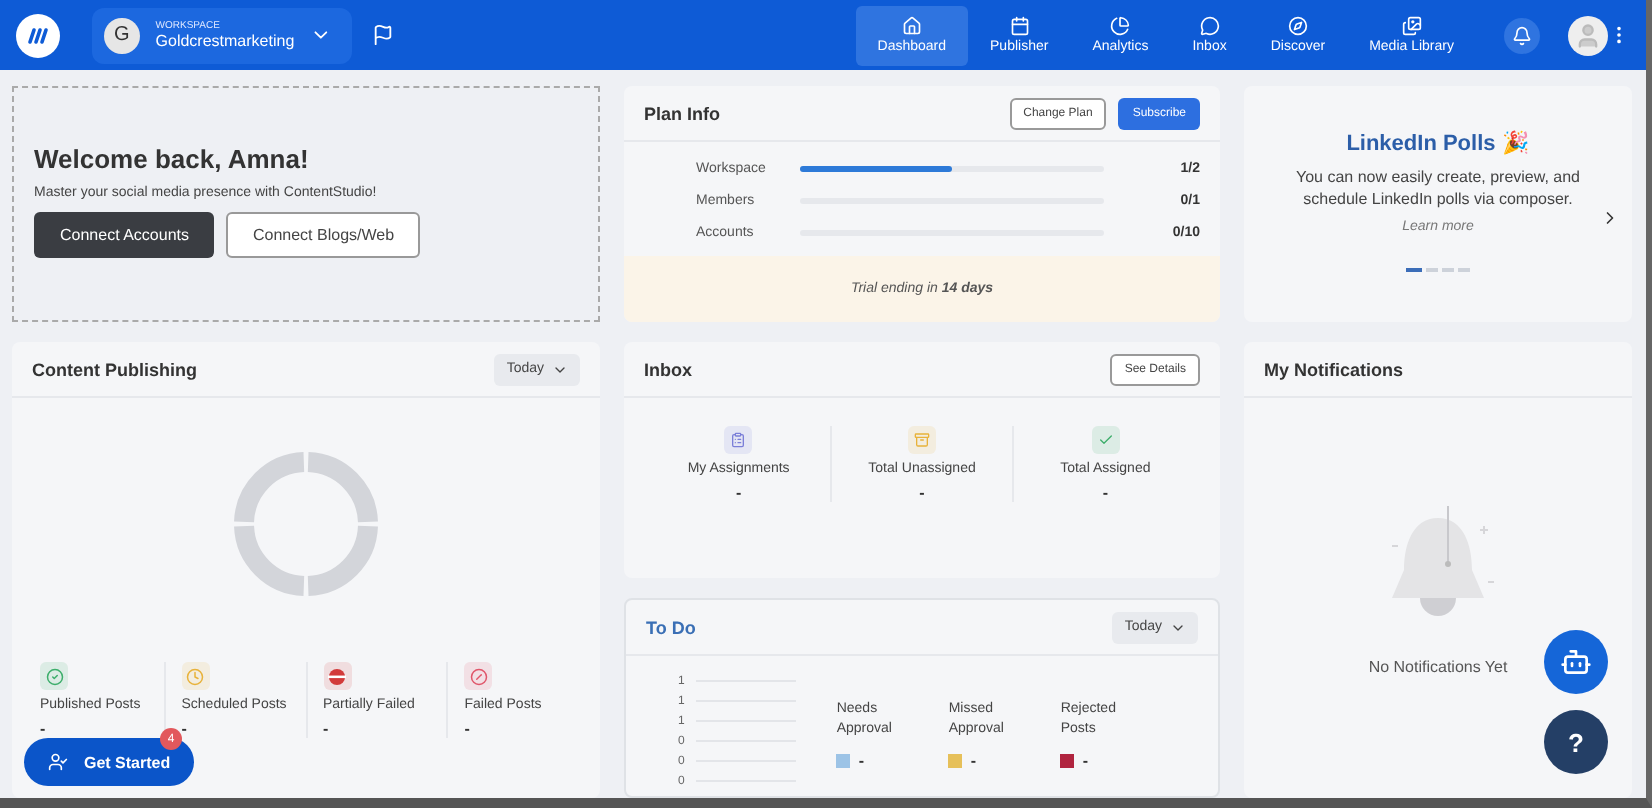 This screenshot has height=808, width=1652. I want to click on connect-blogs-button: Connect Blogs/Web, so click(323, 235).